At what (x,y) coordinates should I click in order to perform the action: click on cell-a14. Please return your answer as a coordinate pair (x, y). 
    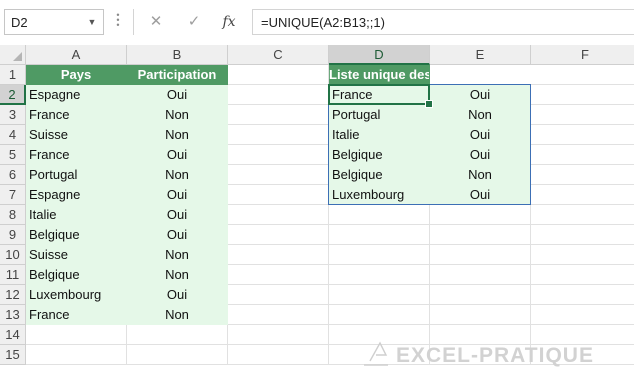
    Looking at the image, I should click on (76, 335).